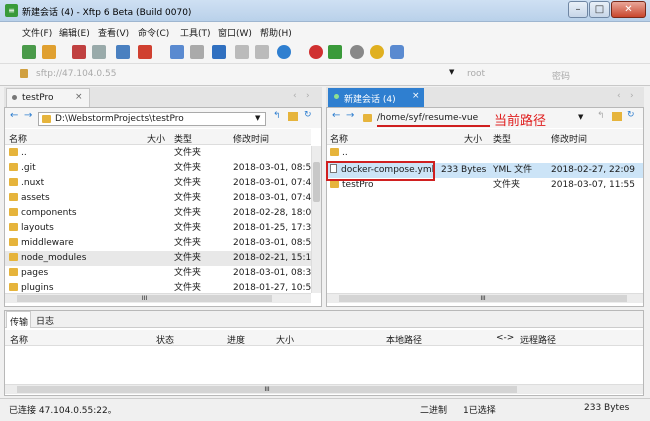 The height and width of the screenshot is (421, 650). Describe the element at coordinates (145, 52) in the screenshot. I see `transfer-icon` at that location.